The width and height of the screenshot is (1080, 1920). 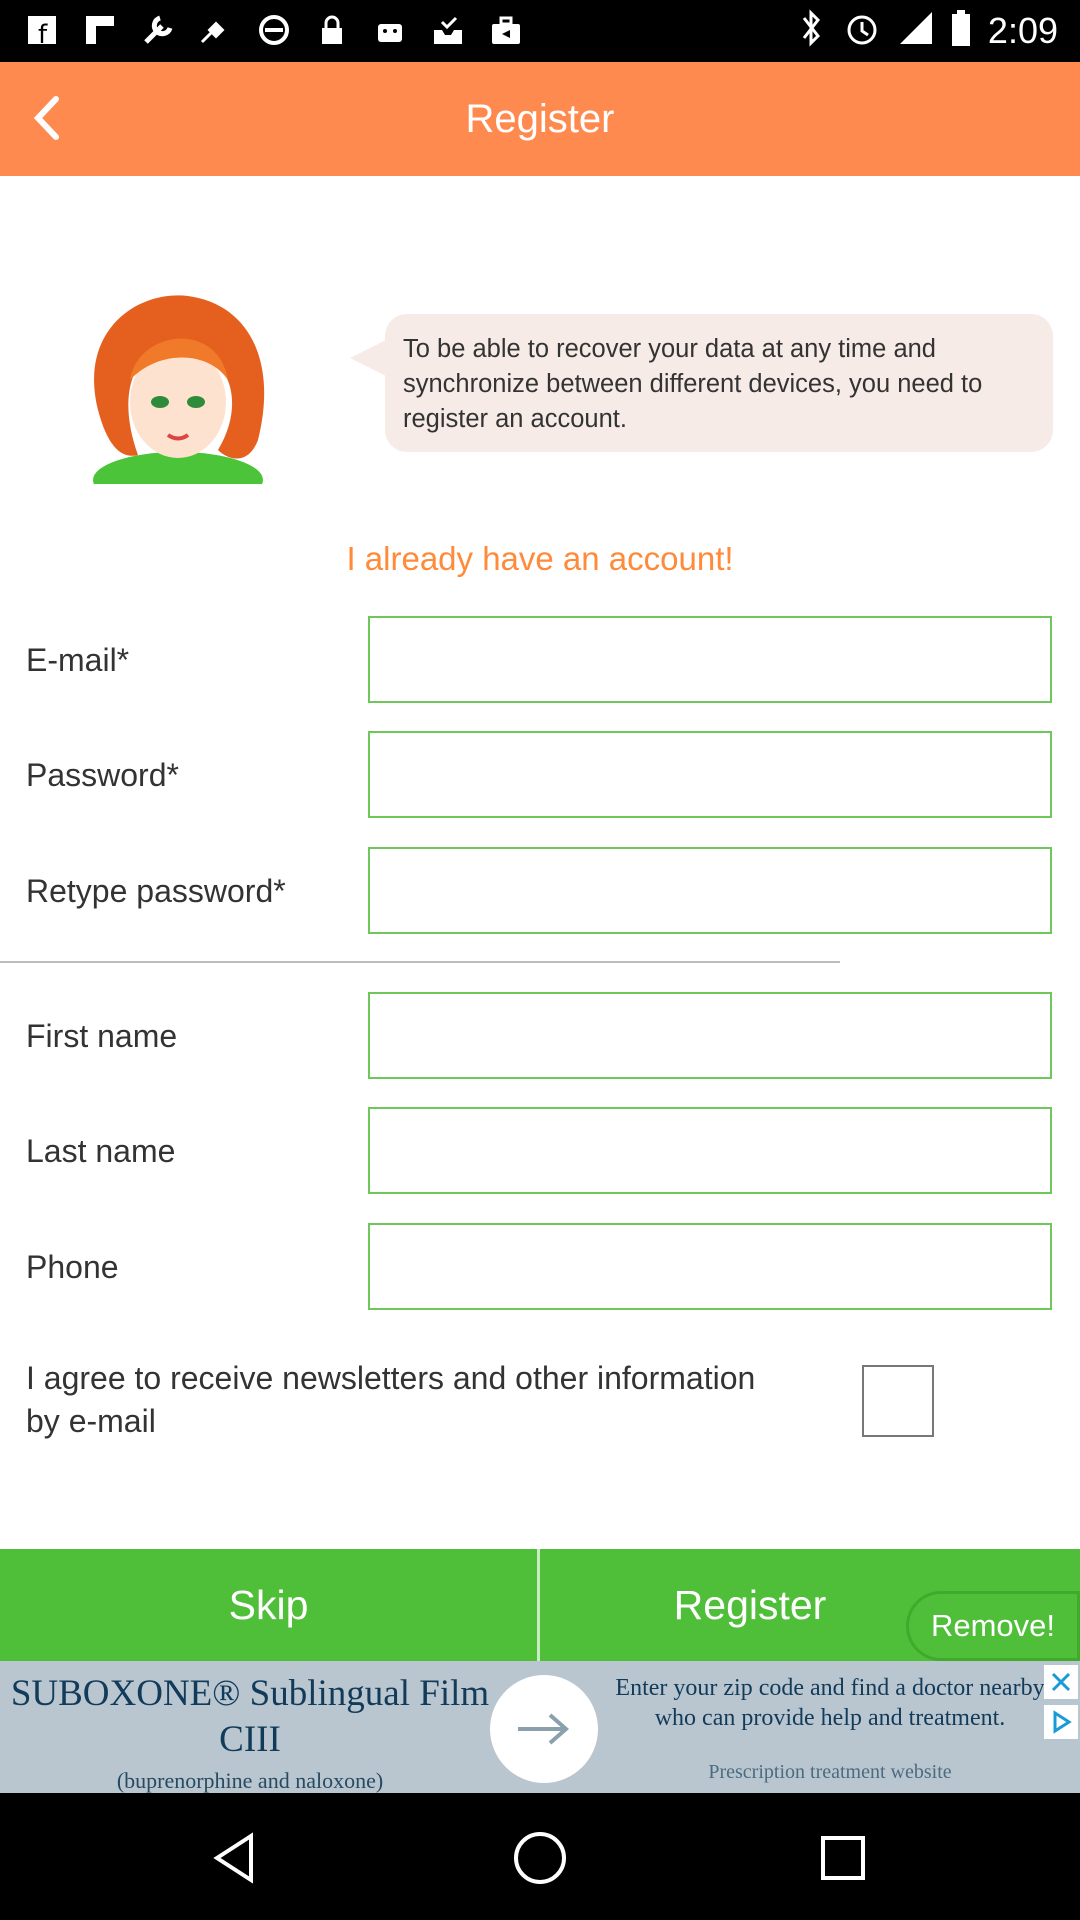 What do you see at coordinates (750, 1604) in the screenshot?
I see `register-label: Register` at bounding box center [750, 1604].